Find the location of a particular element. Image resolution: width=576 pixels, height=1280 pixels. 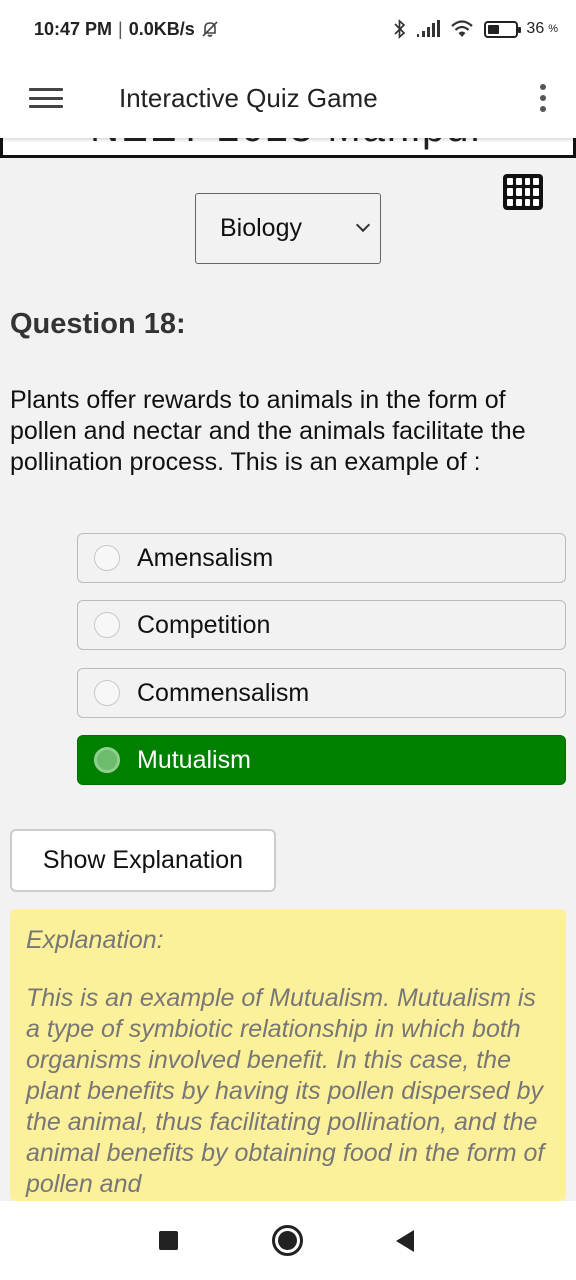

battery-icon is located at coordinates (503, 29).